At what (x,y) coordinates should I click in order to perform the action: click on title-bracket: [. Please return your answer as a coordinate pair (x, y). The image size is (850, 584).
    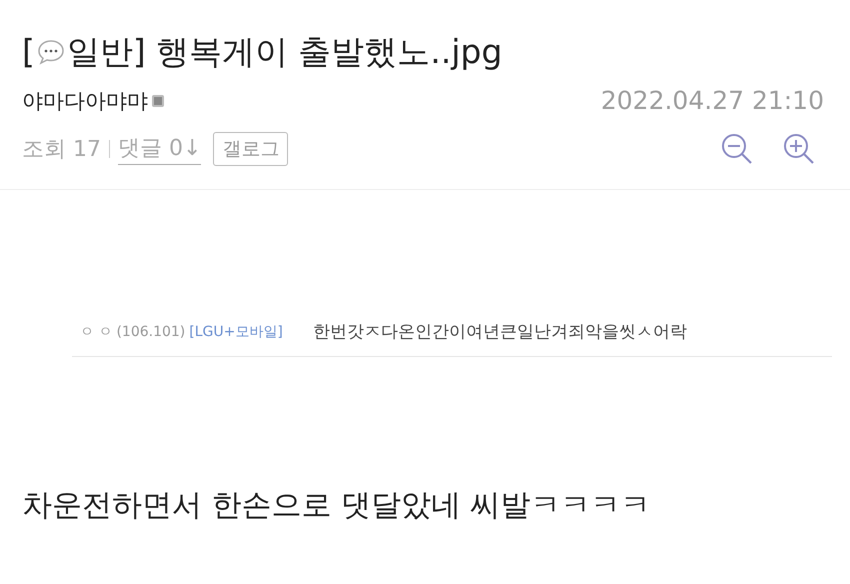
    Looking at the image, I should click on (28, 52).